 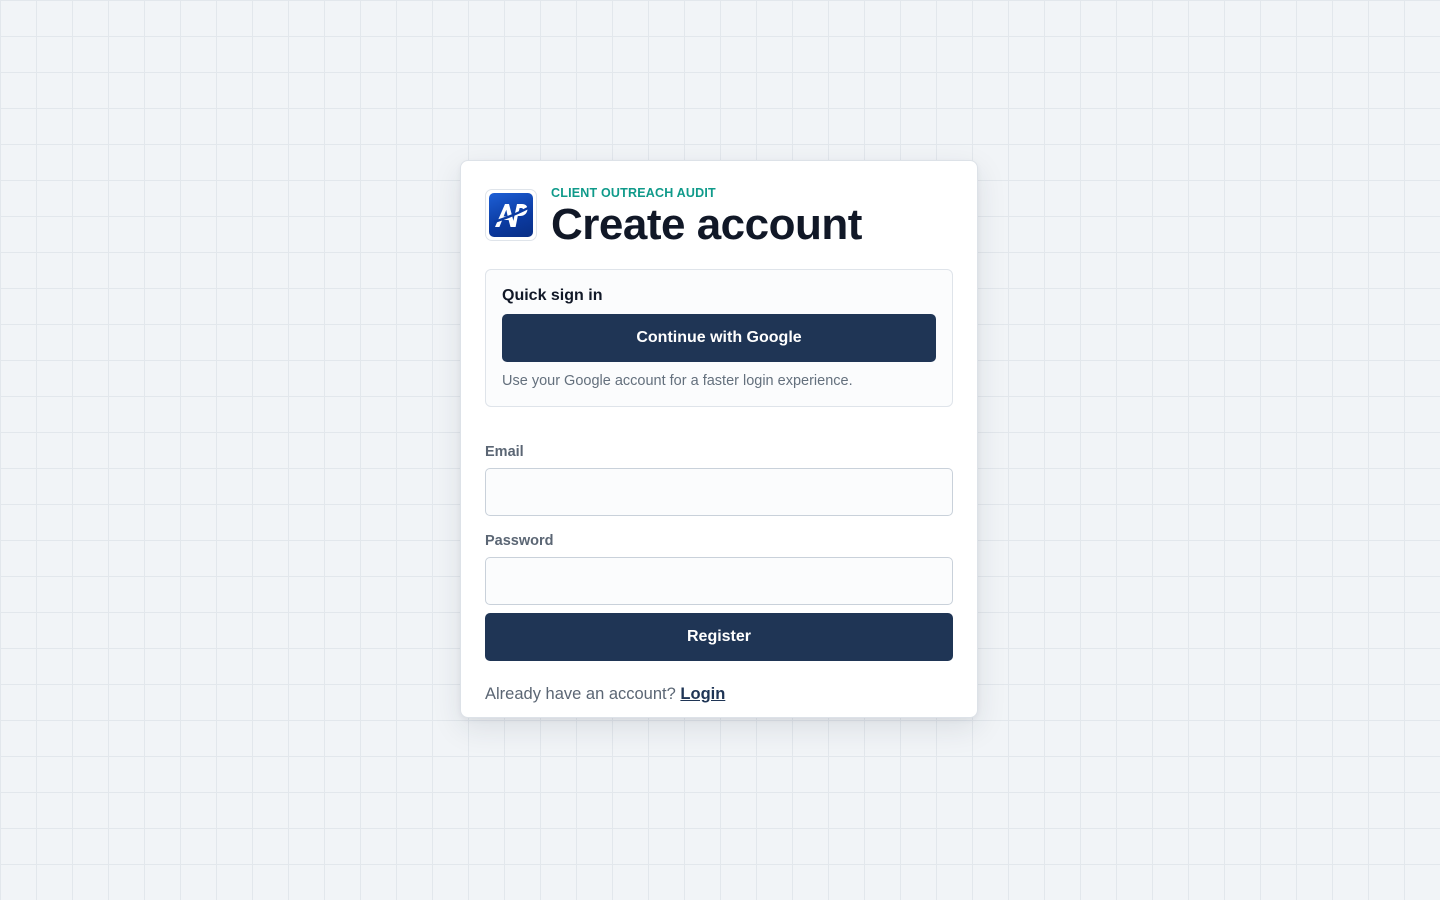 What do you see at coordinates (719, 581) in the screenshot?
I see `password-field` at bounding box center [719, 581].